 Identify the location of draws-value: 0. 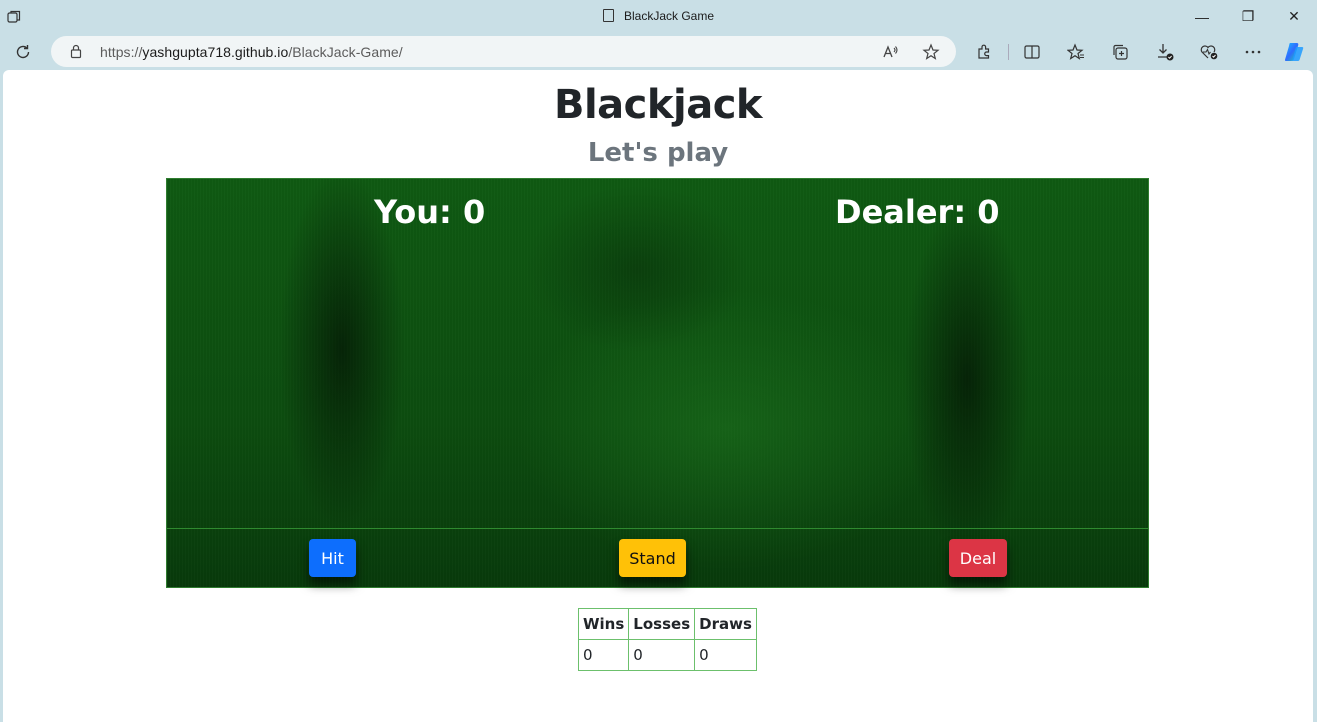
(725, 655).